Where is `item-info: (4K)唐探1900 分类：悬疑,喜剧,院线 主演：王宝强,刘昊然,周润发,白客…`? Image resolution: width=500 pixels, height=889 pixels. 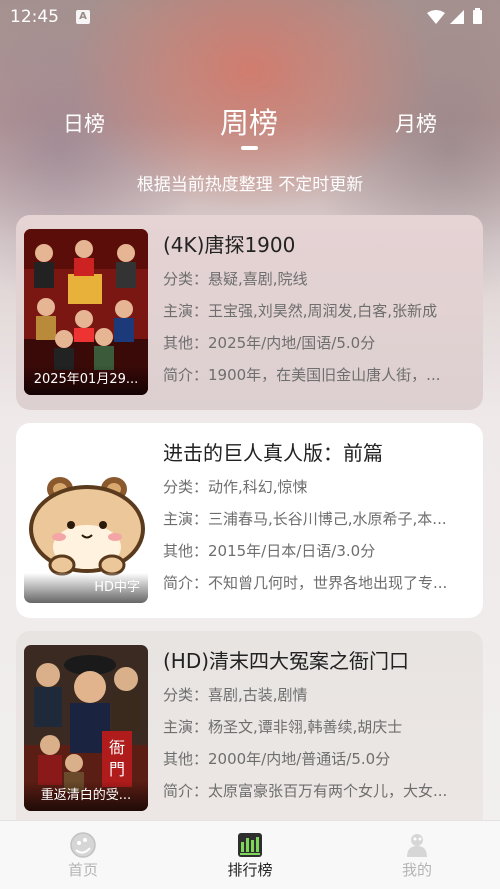
item-info: (4K)唐探1900 分类：悬疑,喜剧,院线 主演：王宝强,刘昊然,周润发,白客… is located at coordinates (318, 309).